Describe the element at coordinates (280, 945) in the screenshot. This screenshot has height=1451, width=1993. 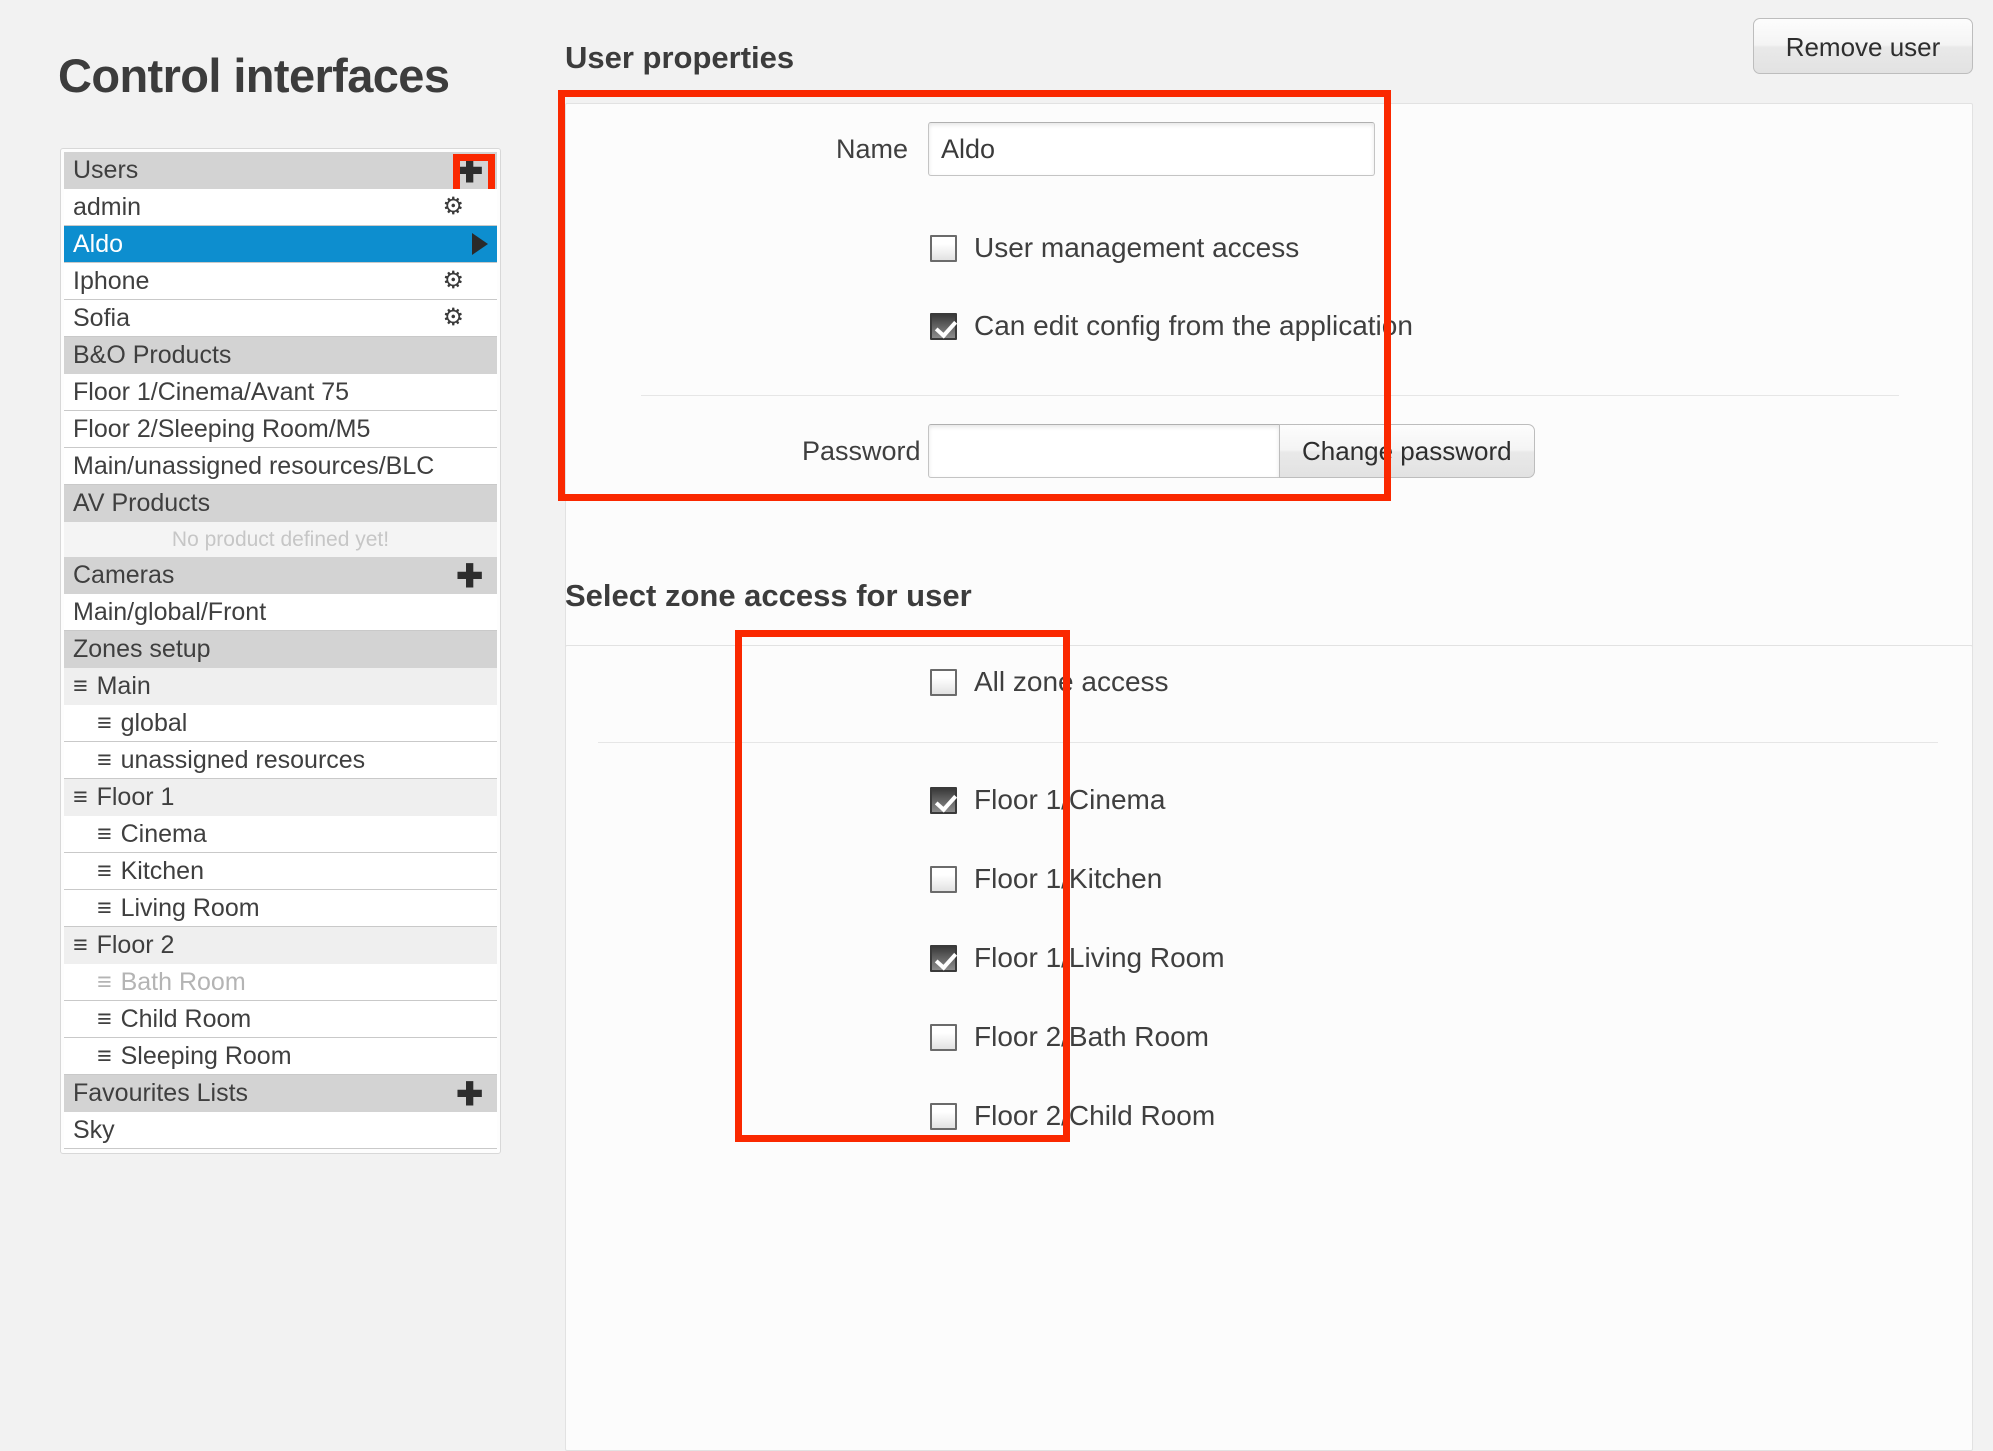
I see `sidebar-list-item: ≡ Floor 2` at that location.